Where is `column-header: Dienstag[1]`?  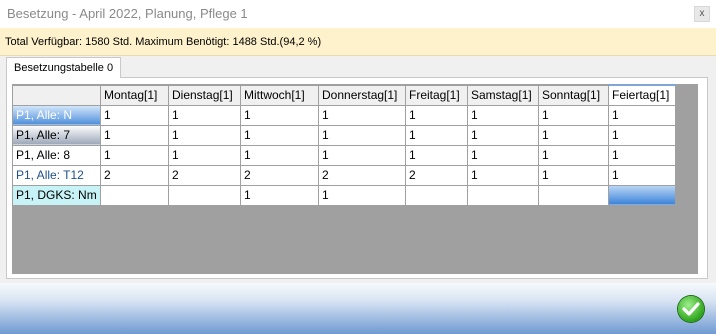 column-header: Dienstag[1] is located at coordinates (204, 95).